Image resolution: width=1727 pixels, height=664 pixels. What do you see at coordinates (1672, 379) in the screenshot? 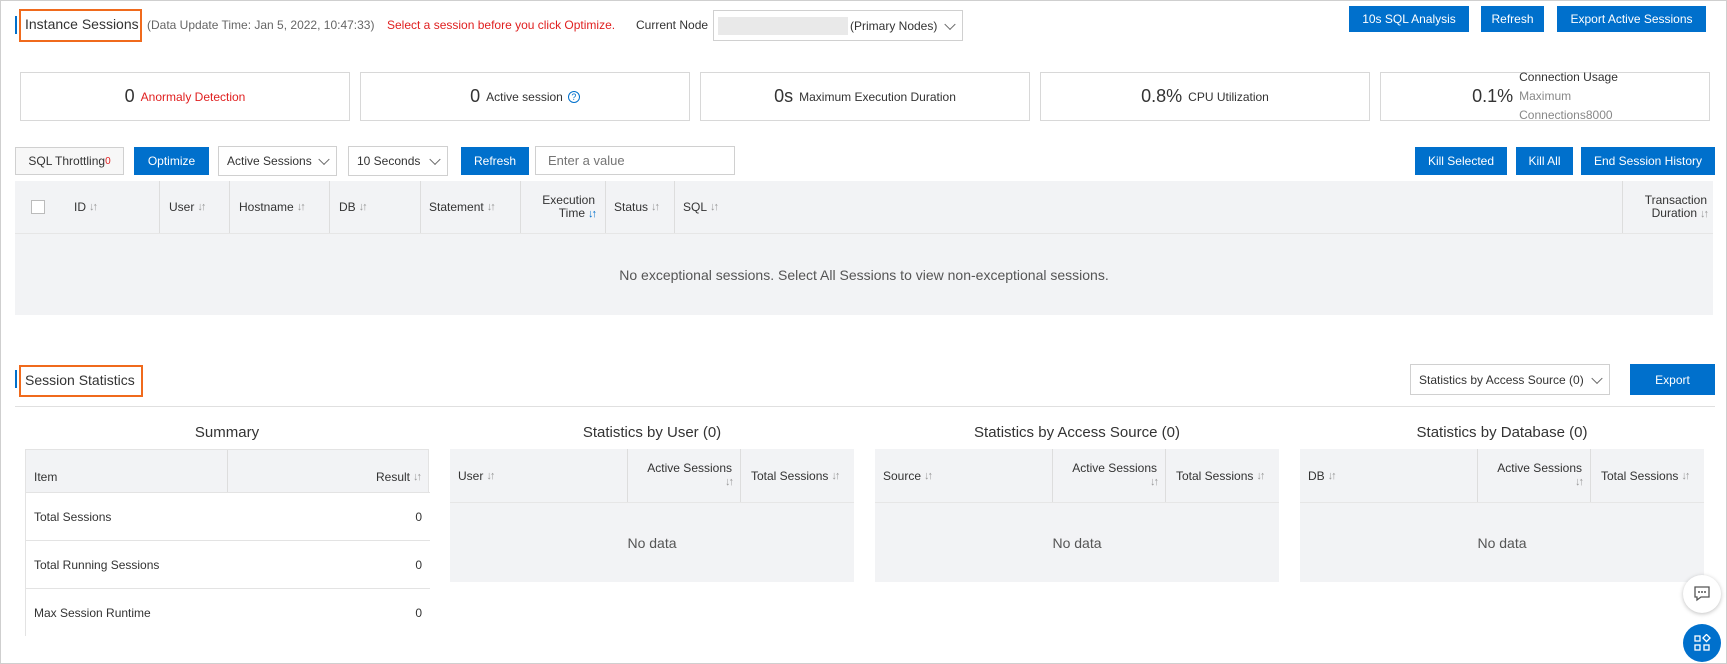
I see `export-button: Export` at bounding box center [1672, 379].